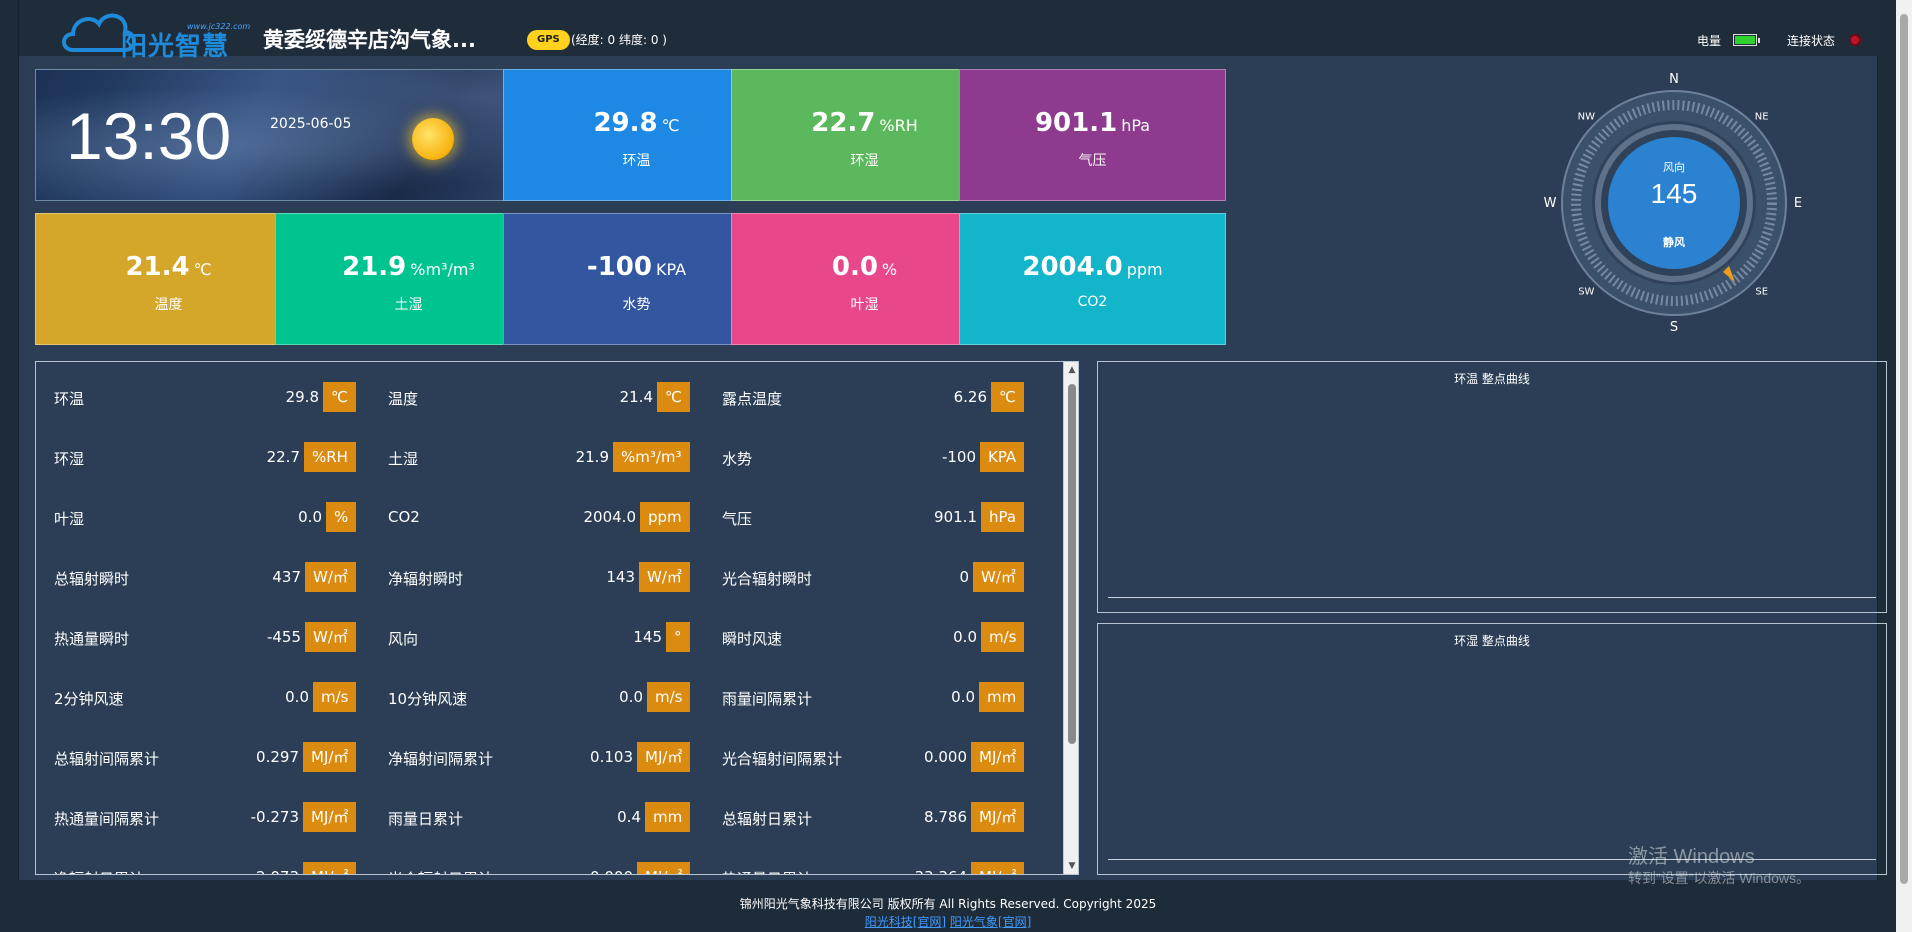 This screenshot has height=932, width=1912. I want to click on chart-title: 环温 整点曲线, so click(1492, 379).